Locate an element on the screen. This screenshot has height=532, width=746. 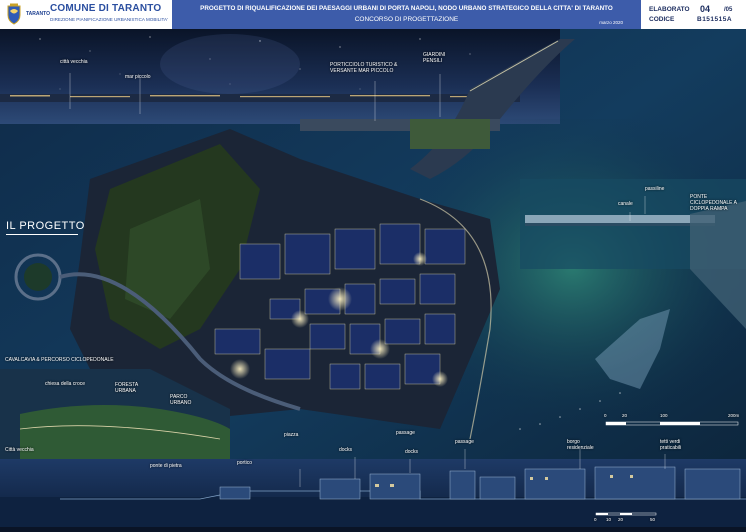
label-foresta: FORESTA URBANA is located at coordinates (126, 388).